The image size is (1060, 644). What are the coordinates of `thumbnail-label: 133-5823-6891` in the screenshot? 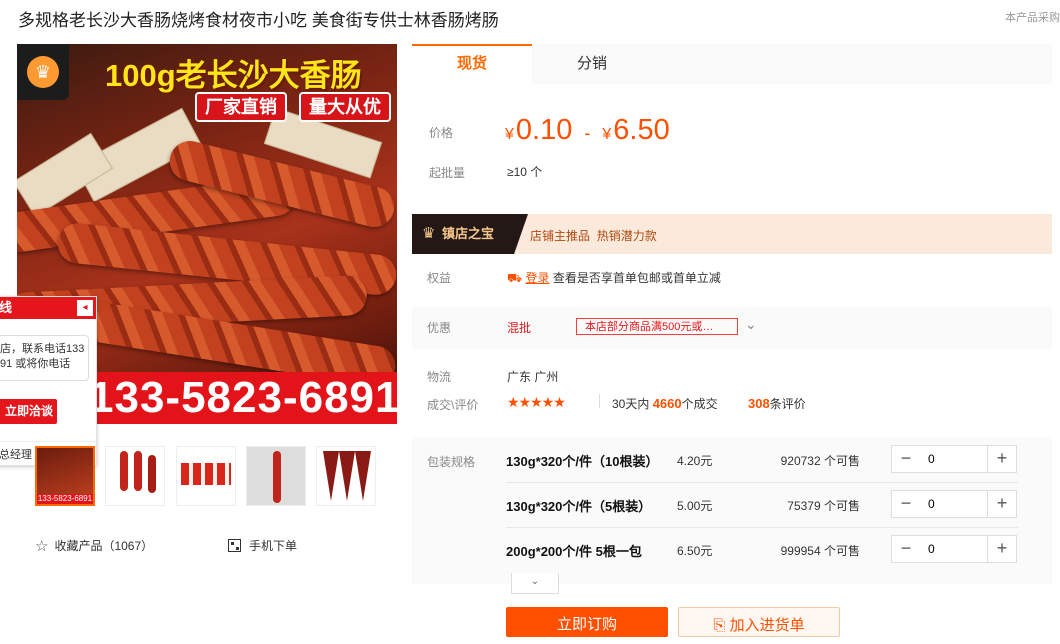 It's located at (65, 499).